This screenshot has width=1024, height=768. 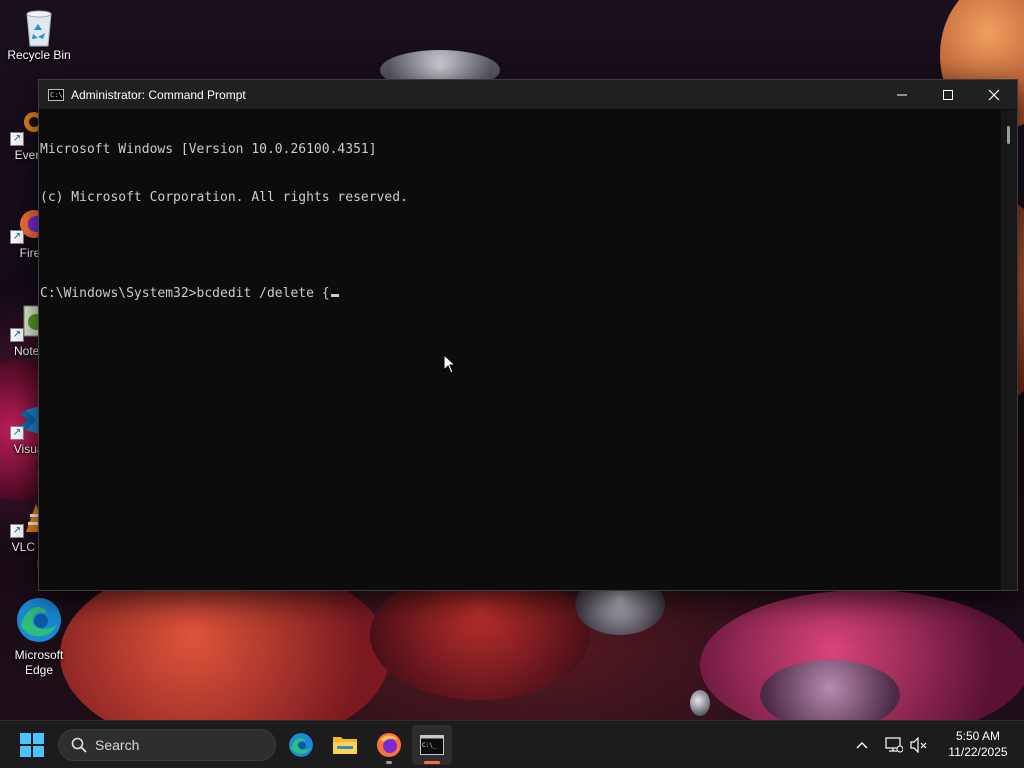 What do you see at coordinates (1008, 135) in the screenshot?
I see `scrollbar-thumb` at bounding box center [1008, 135].